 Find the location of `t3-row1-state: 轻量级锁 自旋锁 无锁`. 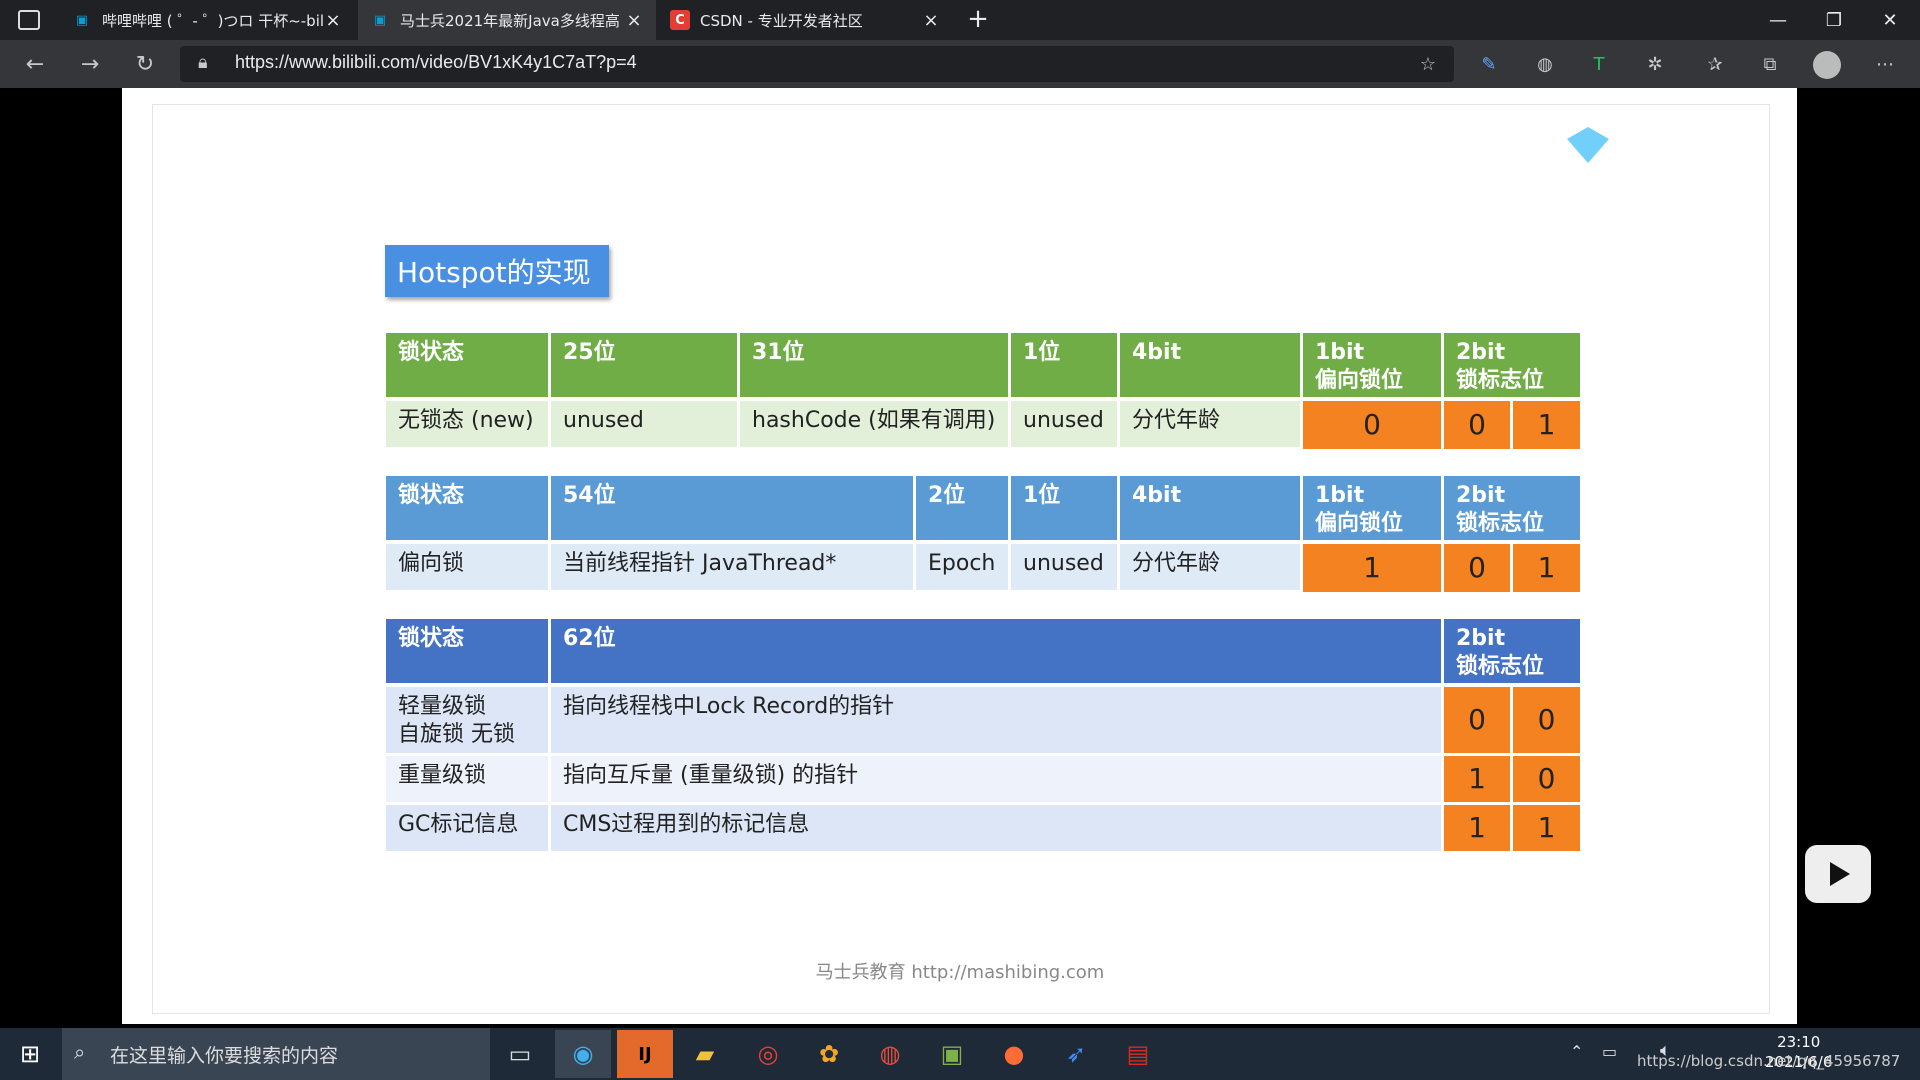

t3-row1-state: 轻量级锁 自旋锁 无锁 is located at coordinates (467, 720).